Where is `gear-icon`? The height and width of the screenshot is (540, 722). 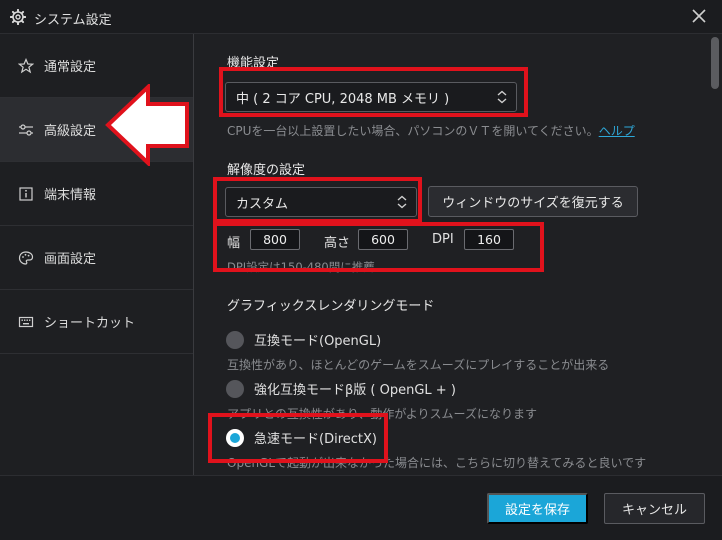
gear-icon is located at coordinates (18, 17).